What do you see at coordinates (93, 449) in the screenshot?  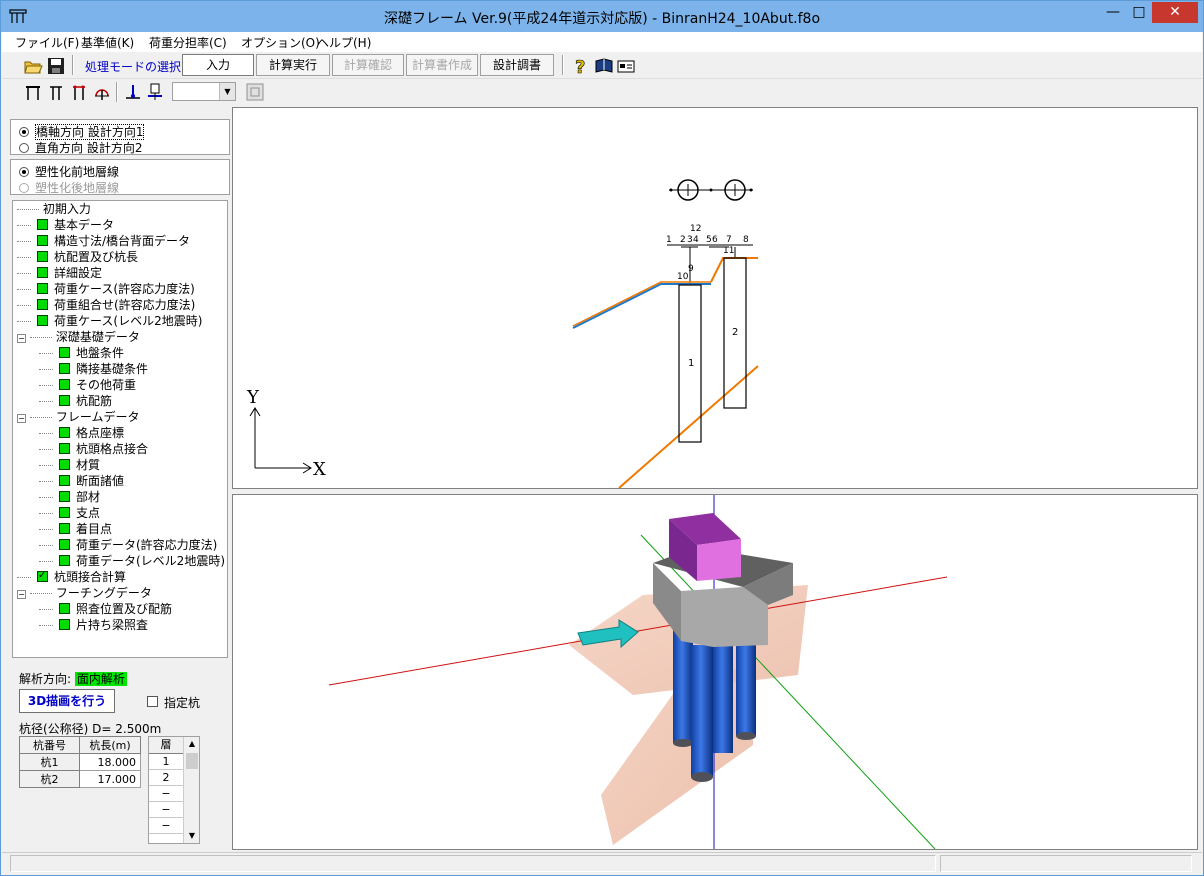 I see `tree-item-pile-head-node: 杭頭格点接合` at bounding box center [93, 449].